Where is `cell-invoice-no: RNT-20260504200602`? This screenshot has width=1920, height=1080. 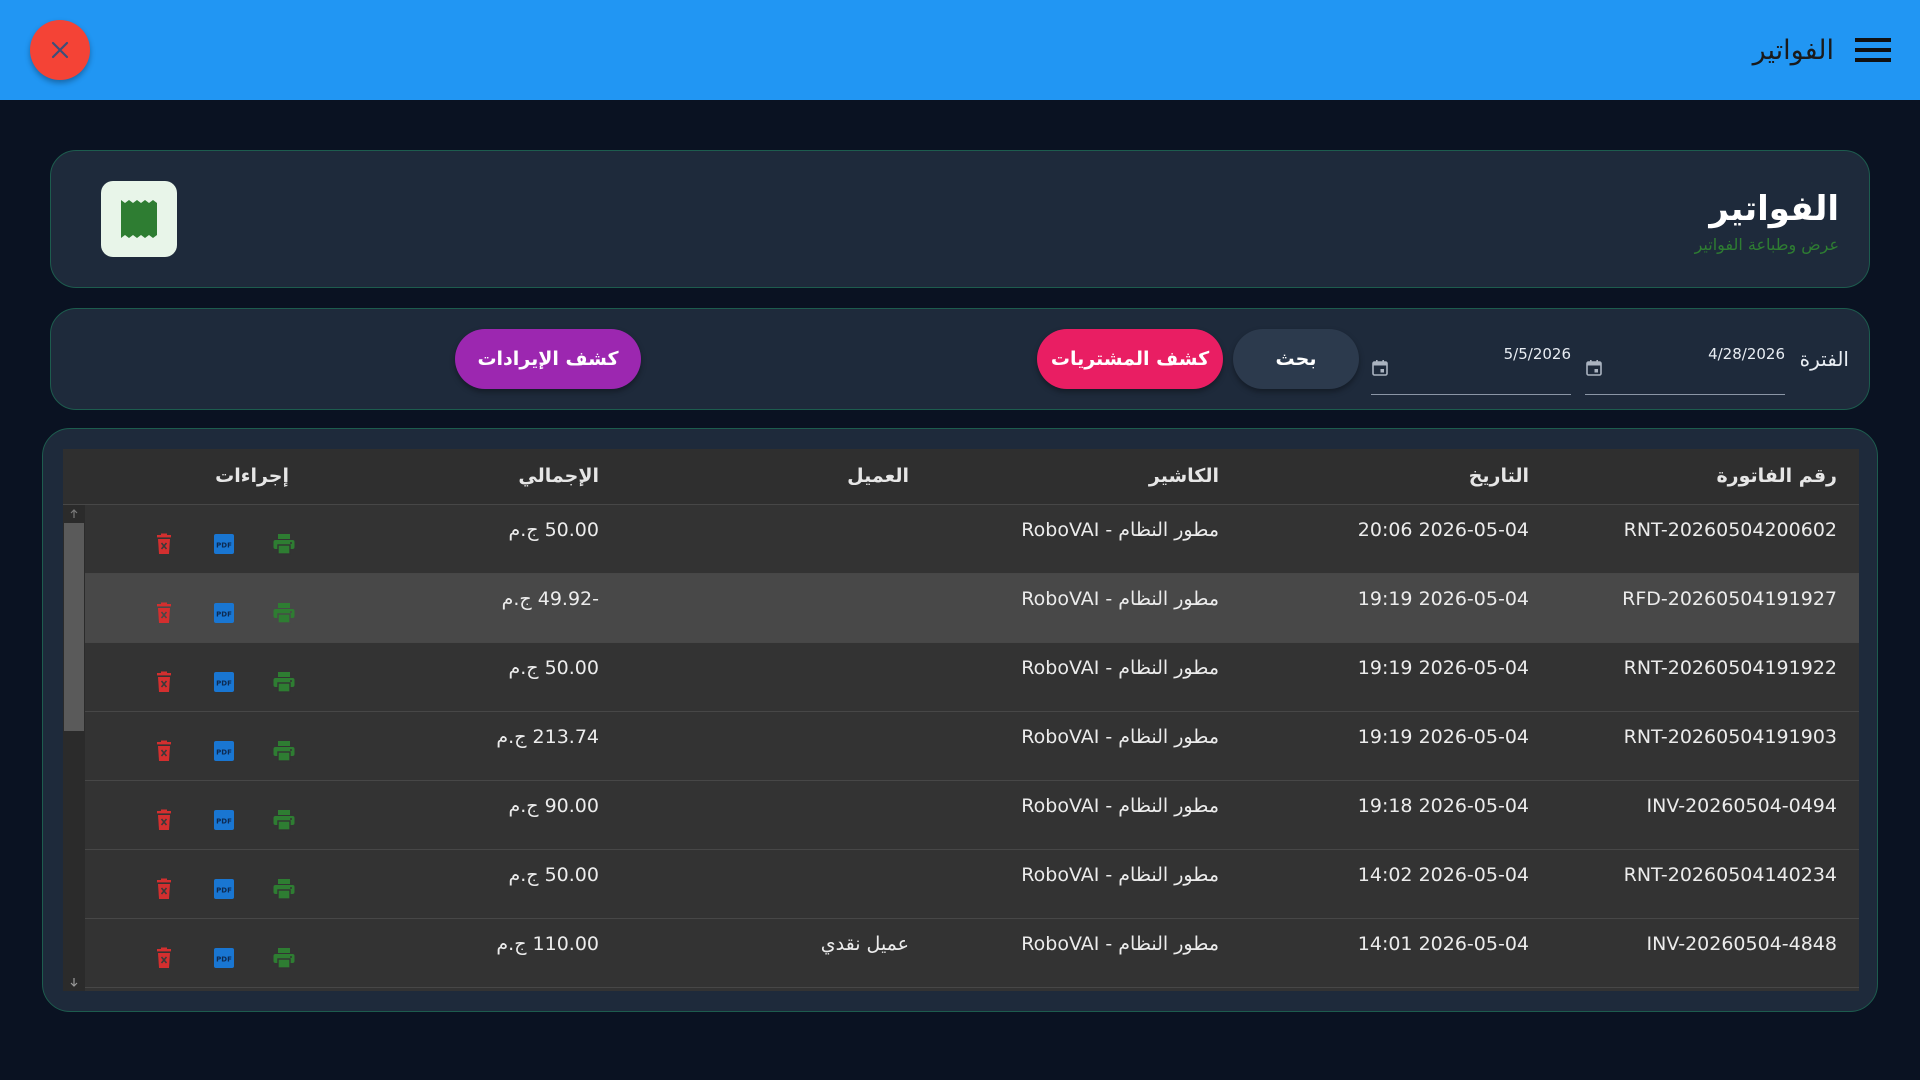 cell-invoice-no: RNT-20260504200602 is located at coordinates (1730, 530).